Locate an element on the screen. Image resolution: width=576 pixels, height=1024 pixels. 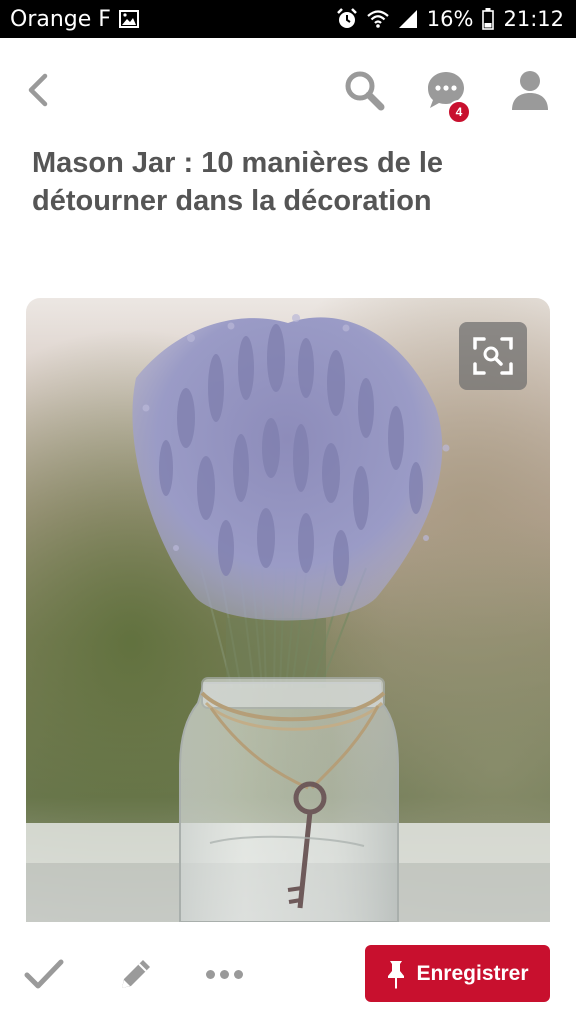
back-button is located at coordinates (38, 90).